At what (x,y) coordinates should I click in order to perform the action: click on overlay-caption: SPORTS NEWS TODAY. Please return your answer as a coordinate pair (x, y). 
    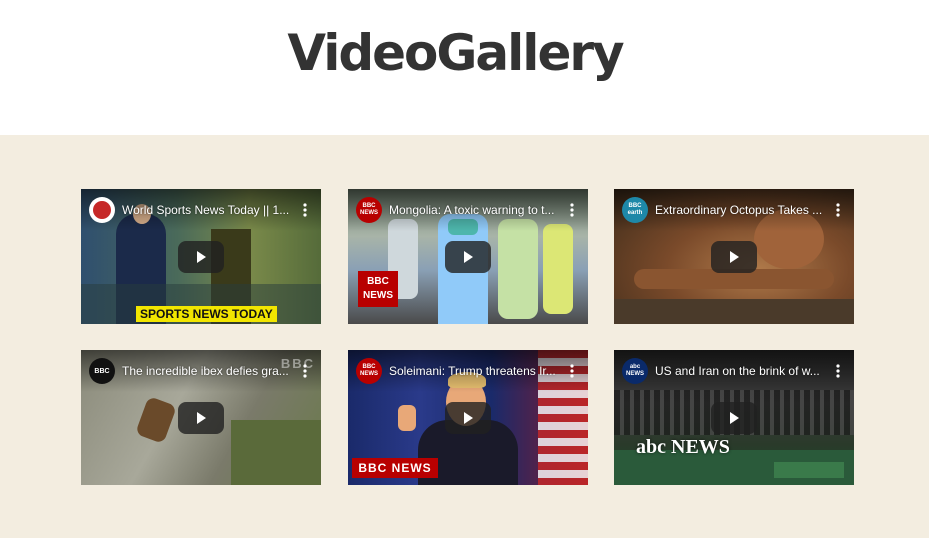
    Looking at the image, I should click on (206, 314).